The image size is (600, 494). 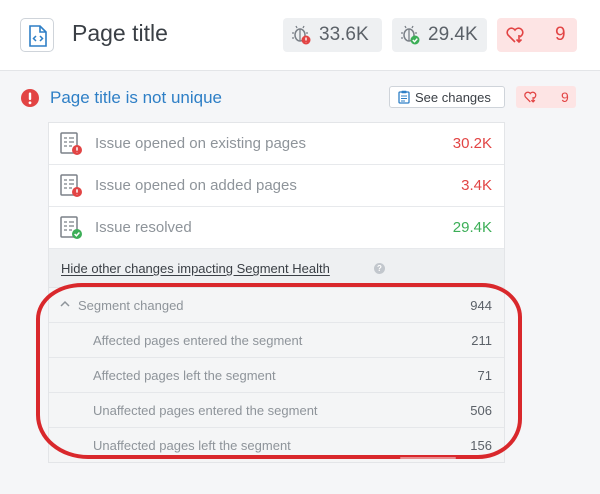 I want to click on clipboard-icon, so click(x=404, y=97).